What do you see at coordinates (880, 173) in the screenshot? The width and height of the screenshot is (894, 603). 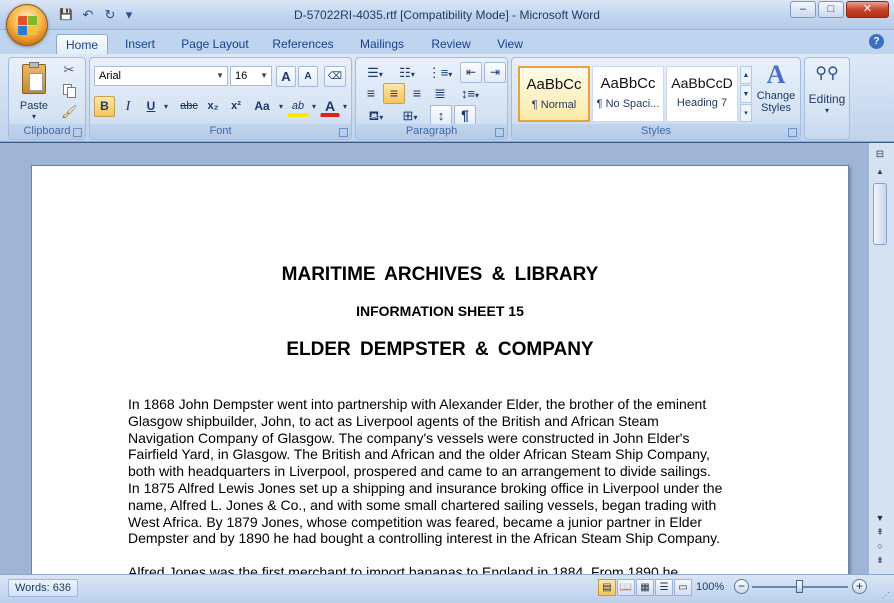 I see `scroll-up-icon: ▲` at bounding box center [880, 173].